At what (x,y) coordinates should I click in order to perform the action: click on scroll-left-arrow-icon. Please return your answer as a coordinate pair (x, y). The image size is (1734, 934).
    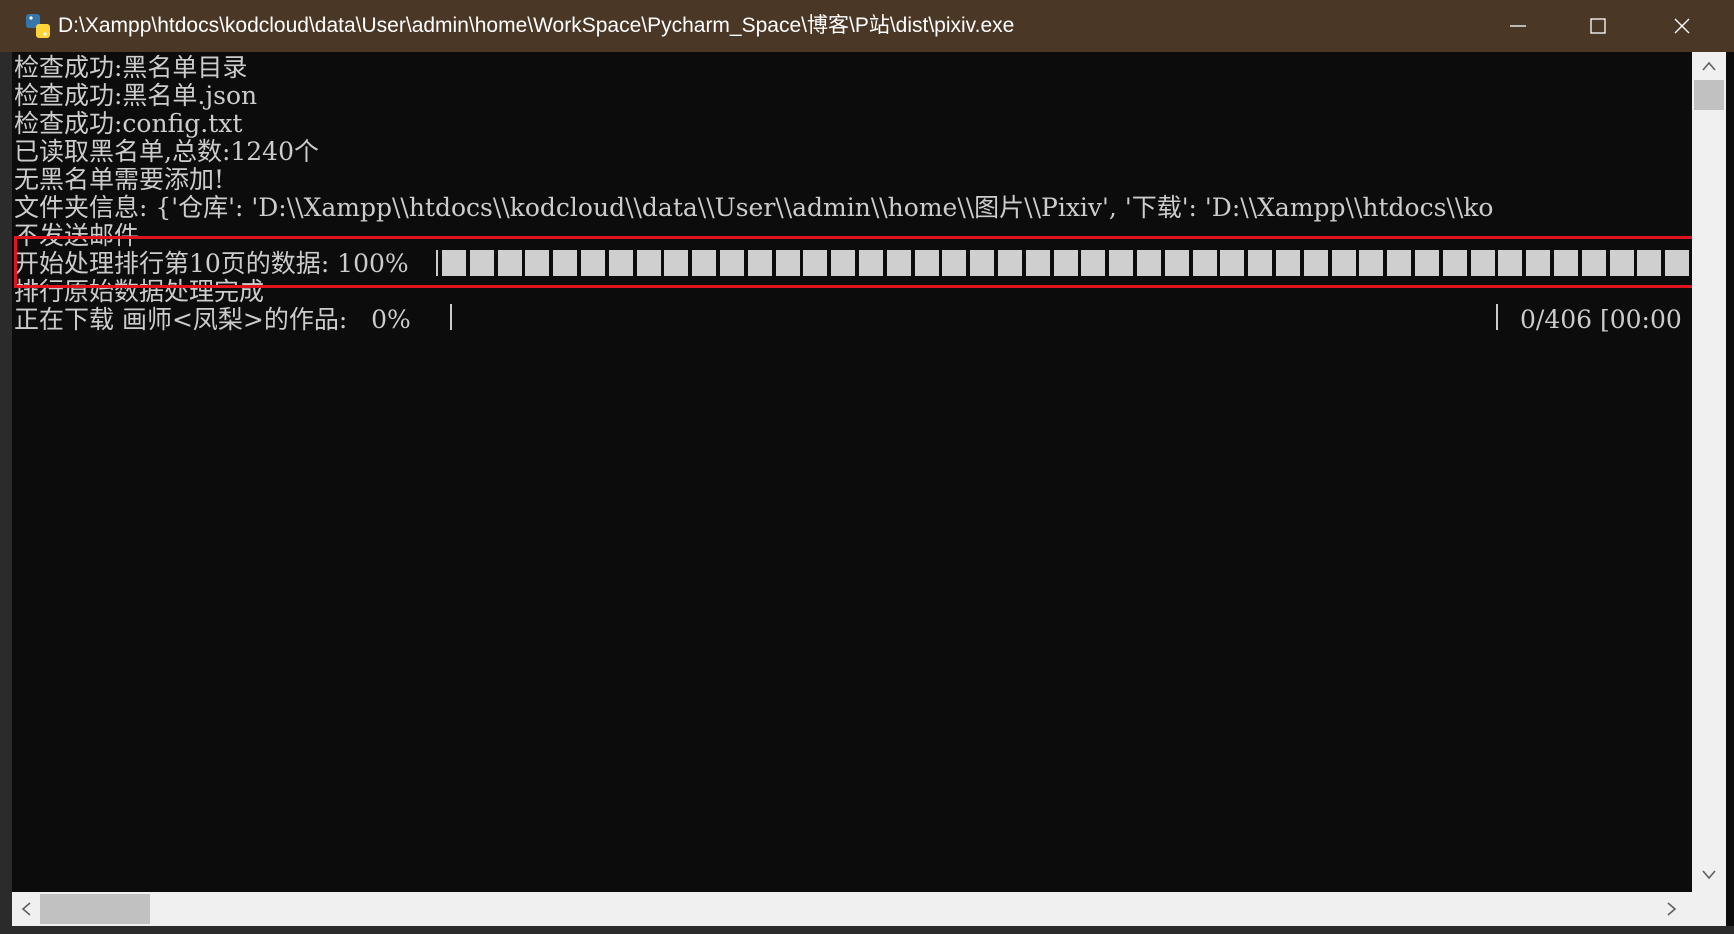
    Looking at the image, I should click on (26, 909).